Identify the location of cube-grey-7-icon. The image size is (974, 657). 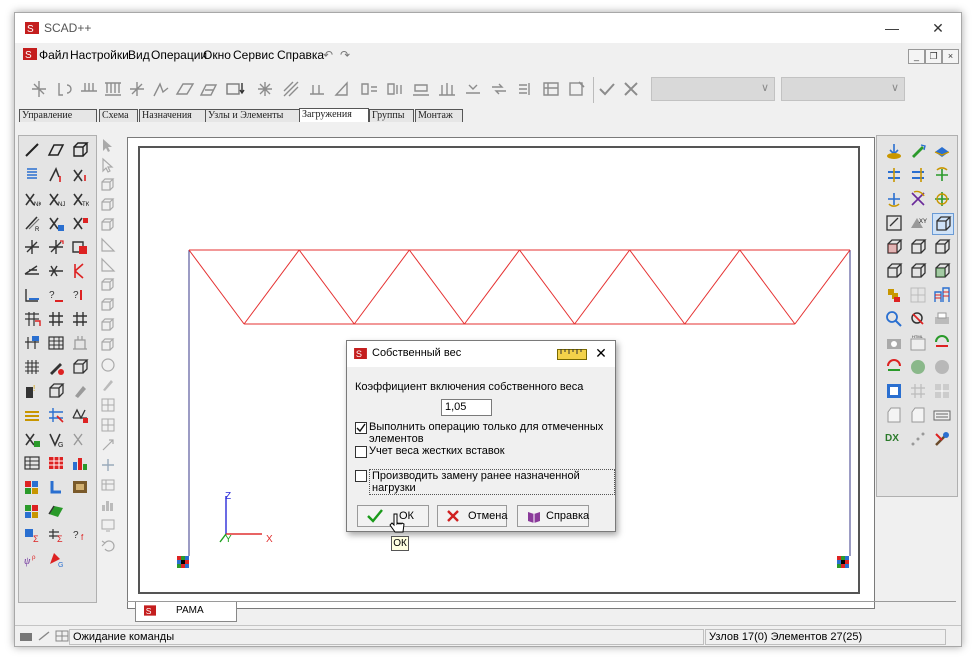
(108, 345).